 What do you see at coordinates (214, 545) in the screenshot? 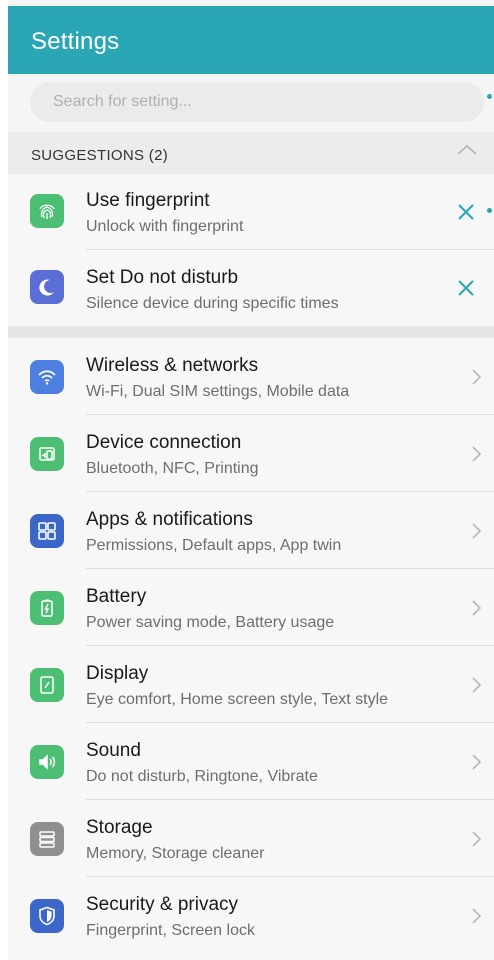
I see `settings-item-subtitle: Permissions, Default apps, App twin` at bounding box center [214, 545].